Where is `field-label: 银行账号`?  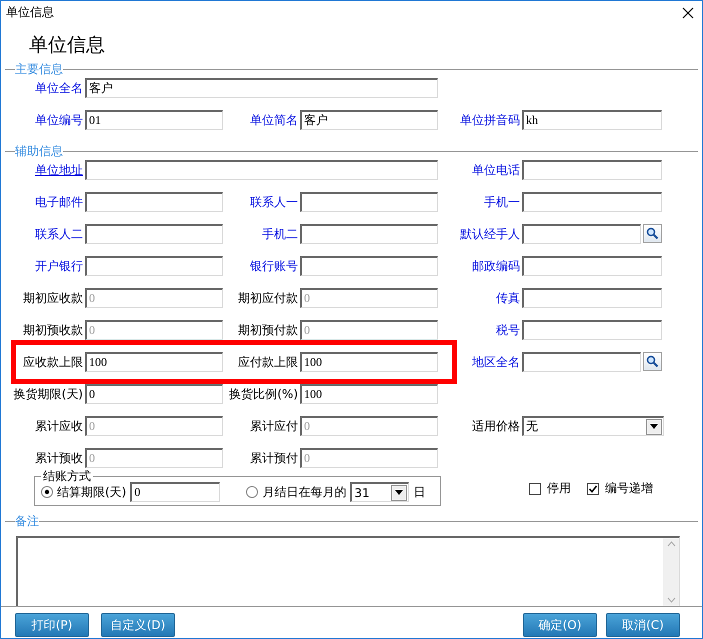 field-label: 银行账号 is located at coordinates (274, 266).